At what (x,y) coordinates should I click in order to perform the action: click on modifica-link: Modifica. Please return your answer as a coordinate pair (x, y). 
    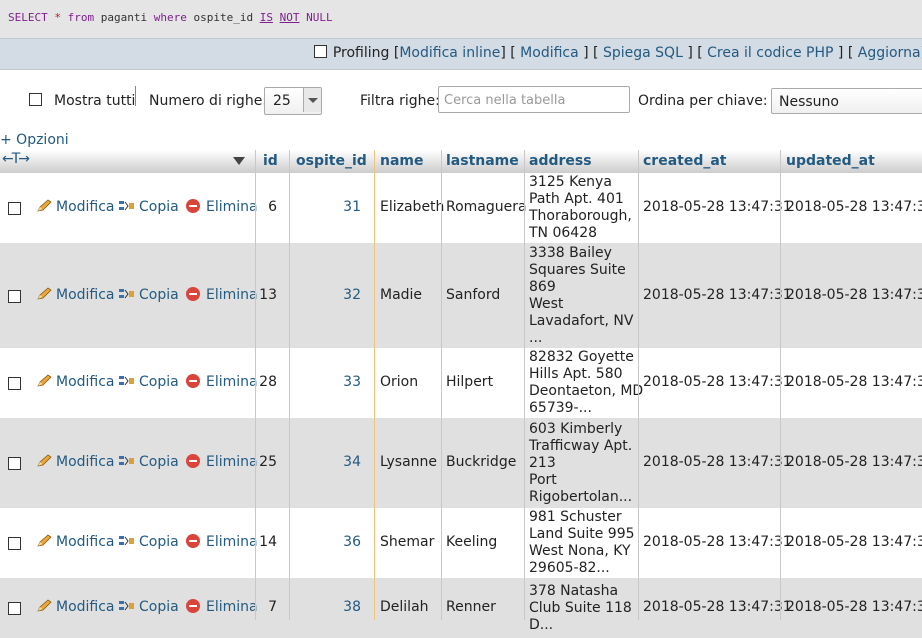
    Looking at the image, I should click on (549, 53).